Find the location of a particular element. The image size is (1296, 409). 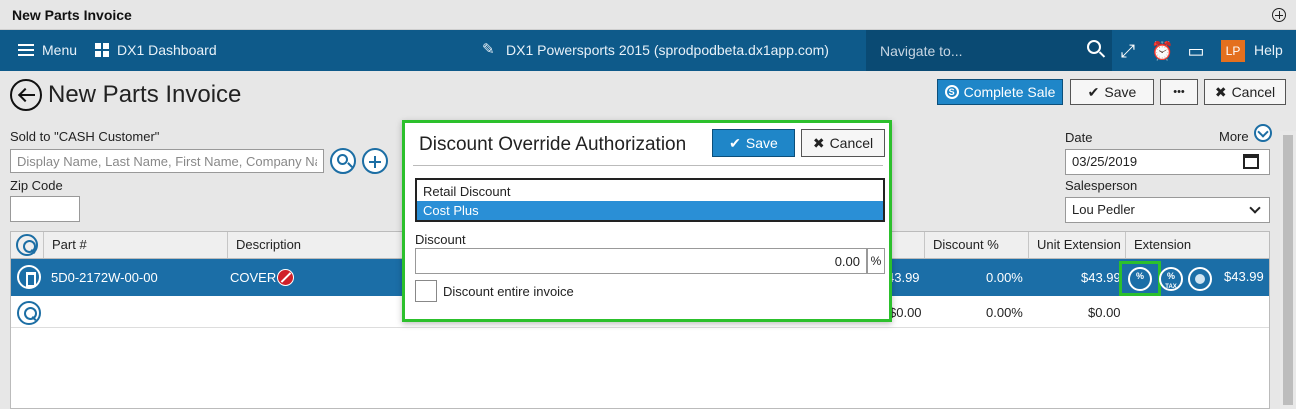

unit-extension-value: $0.00 is located at coordinates (1104, 312).